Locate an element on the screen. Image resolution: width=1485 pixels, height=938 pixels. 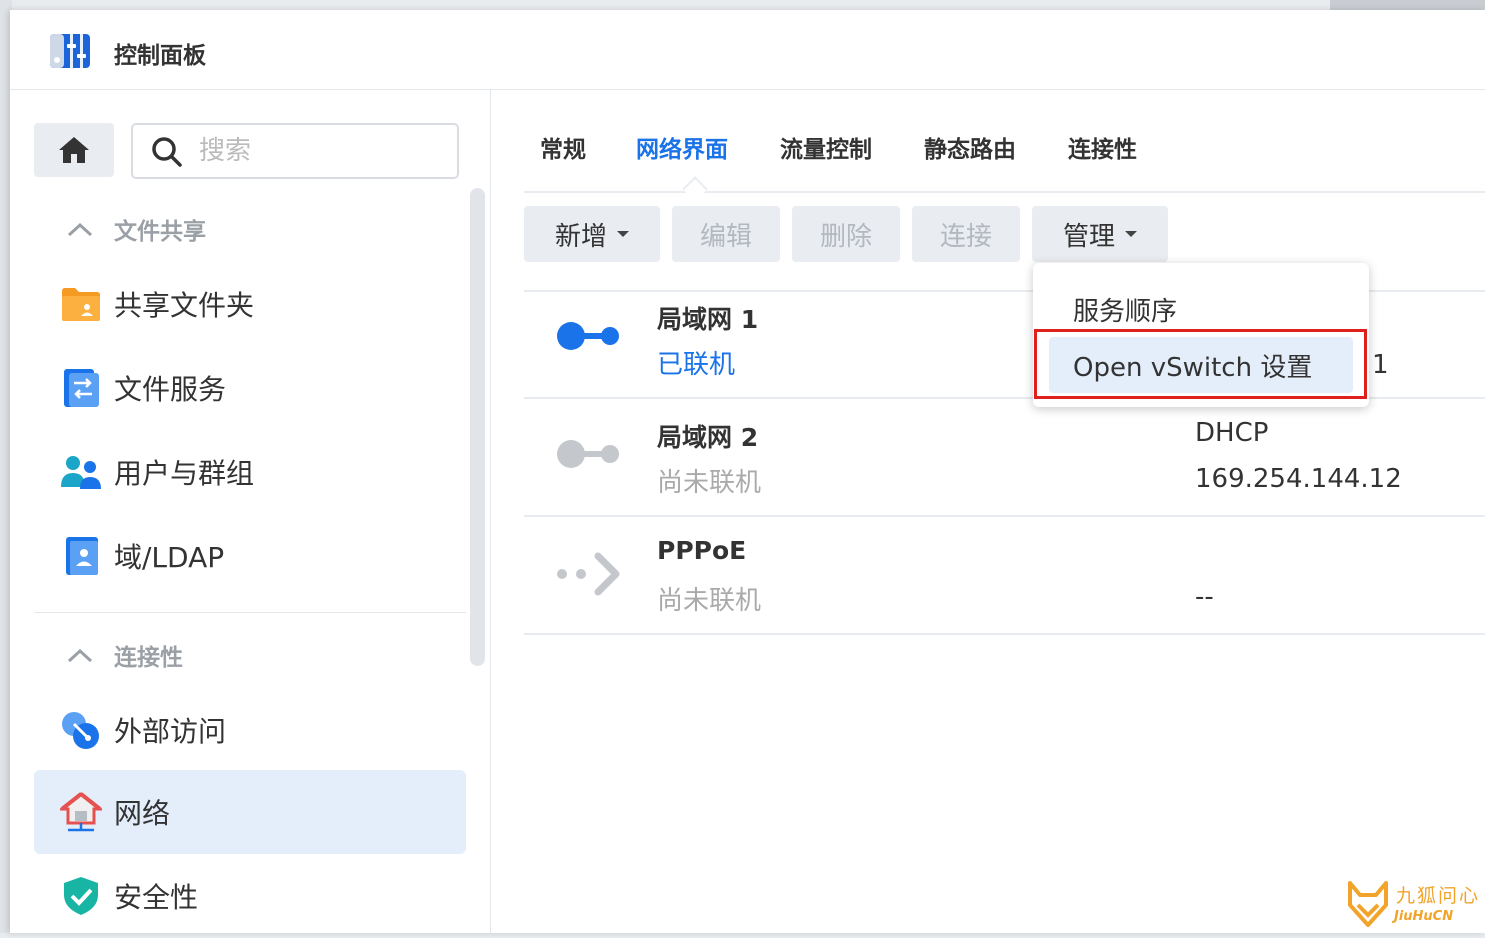
control-panel-app-icon is located at coordinates (70, 51).